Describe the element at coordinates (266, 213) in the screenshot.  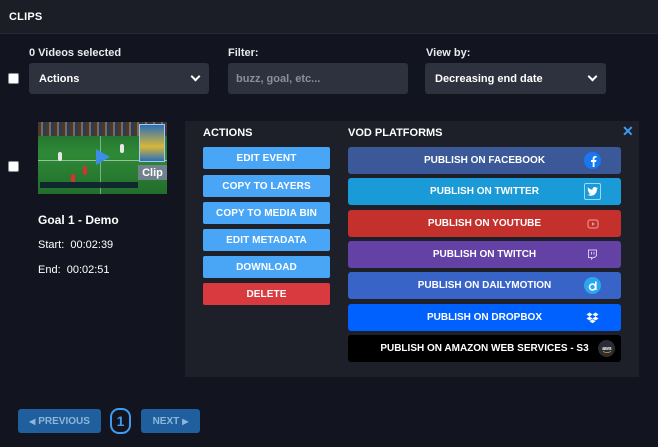
I see `copy-to-media-bin-button: COPY TO MEDIA BIN` at that location.